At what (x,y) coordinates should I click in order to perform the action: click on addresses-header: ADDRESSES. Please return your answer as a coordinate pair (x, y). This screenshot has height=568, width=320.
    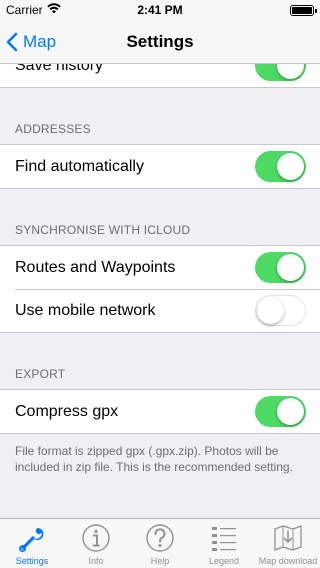
    Looking at the image, I should click on (53, 129).